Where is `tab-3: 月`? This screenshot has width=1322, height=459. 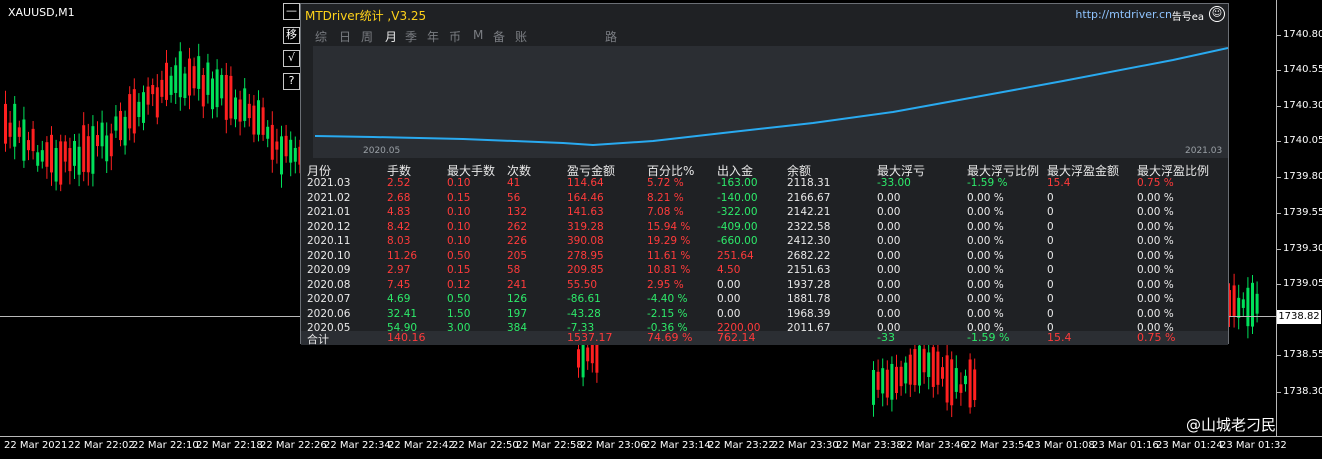
tab-3: 月 is located at coordinates (391, 36).